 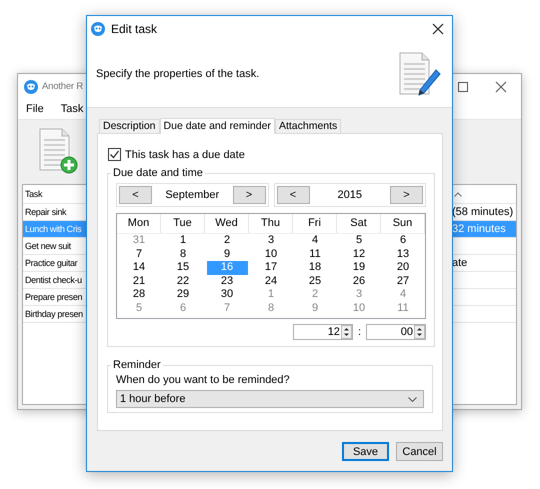 What do you see at coordinates (178, 74) in the screenshot?
I see `instruction-text: Specify the properties of the task.` at bounding box center [178, 74].